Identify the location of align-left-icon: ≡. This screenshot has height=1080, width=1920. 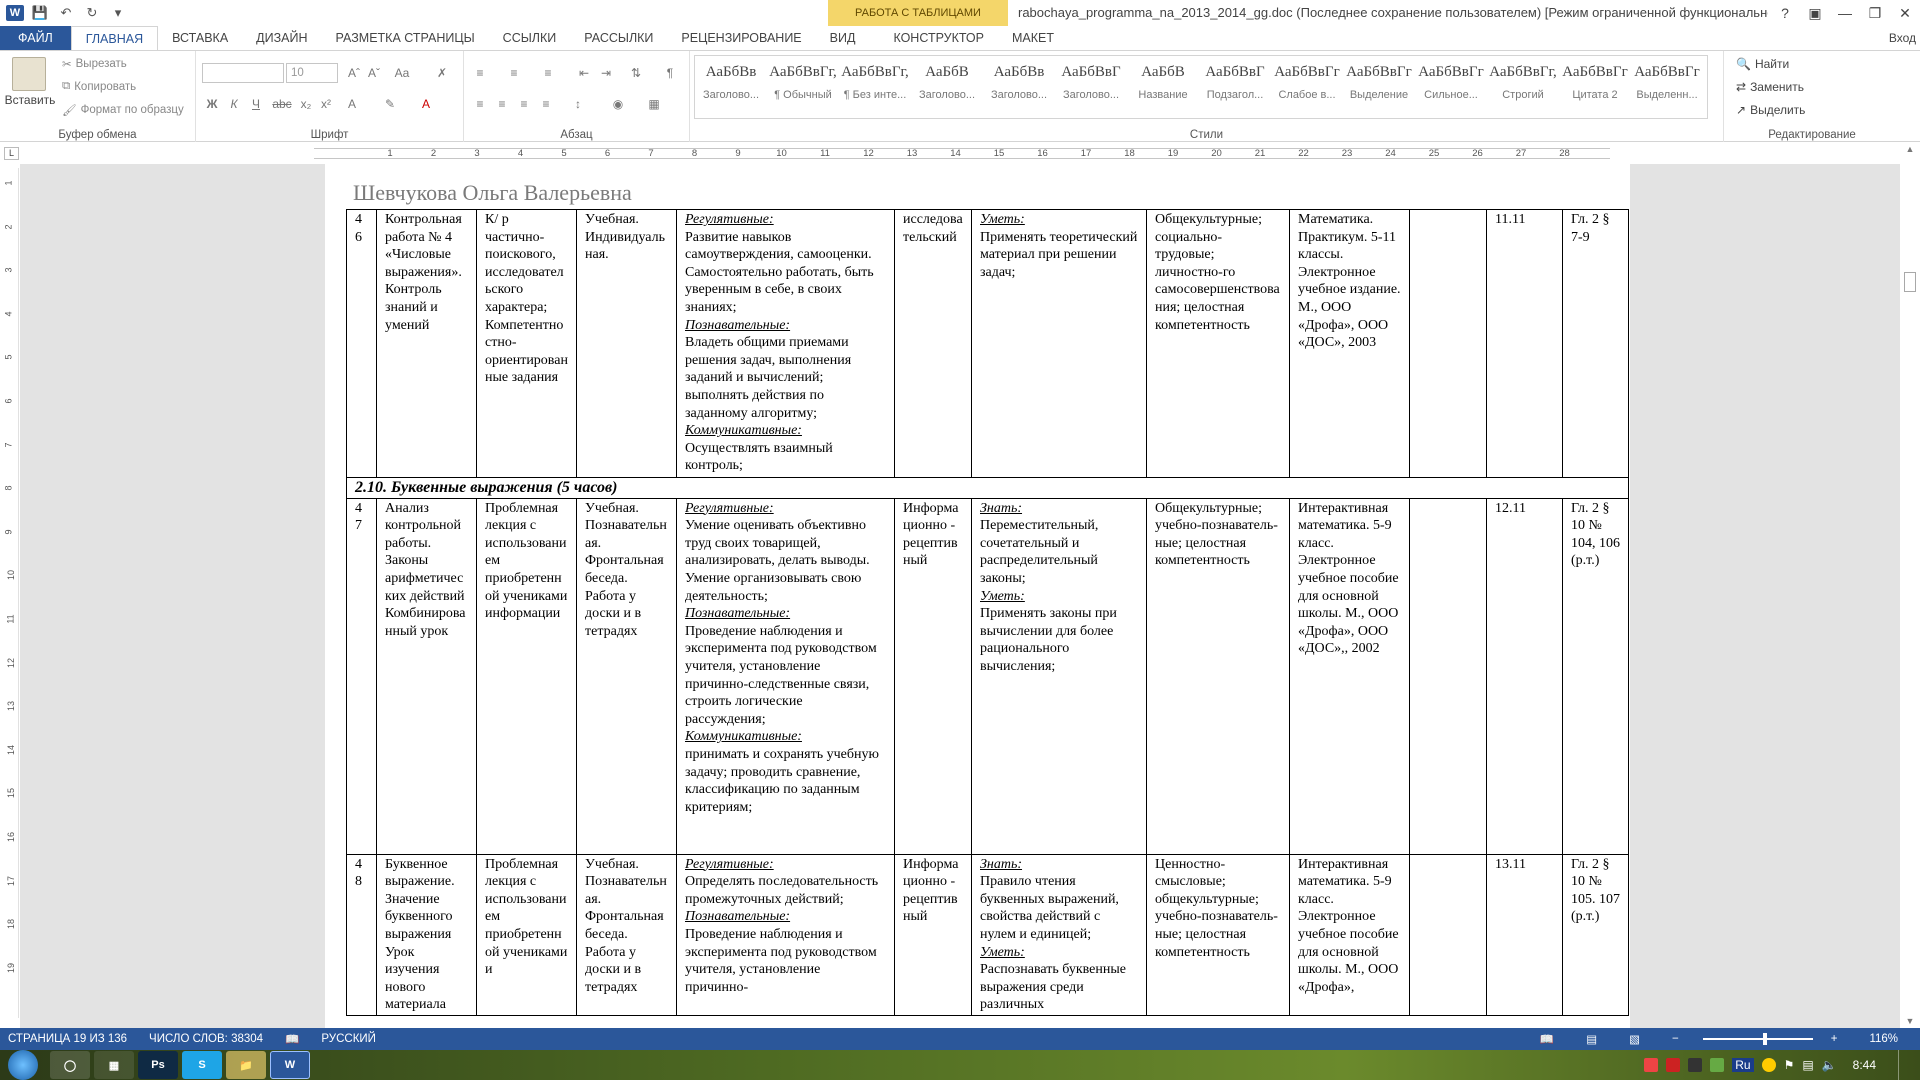
(480, 104).